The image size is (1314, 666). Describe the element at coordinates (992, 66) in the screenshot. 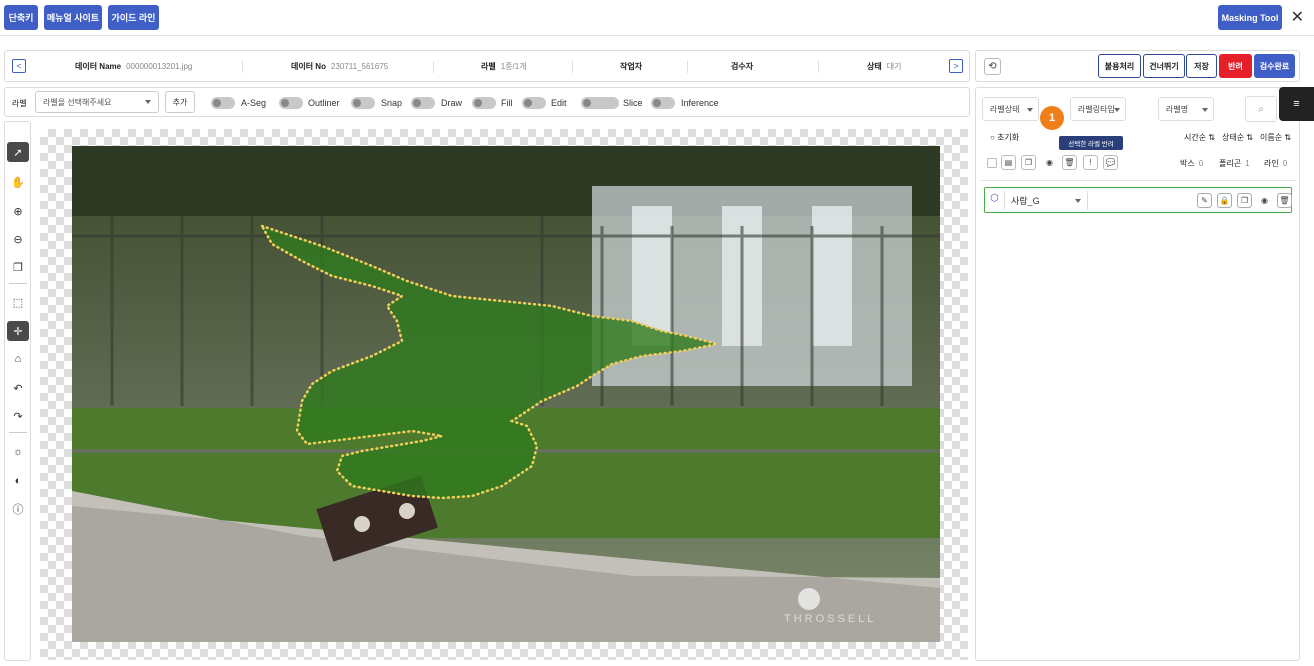

I see `history-icon: ⟲` at that location.